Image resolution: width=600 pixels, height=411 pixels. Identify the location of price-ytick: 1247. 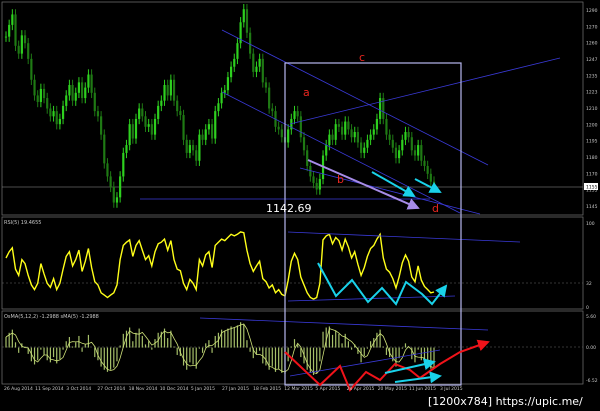
(592, 60).